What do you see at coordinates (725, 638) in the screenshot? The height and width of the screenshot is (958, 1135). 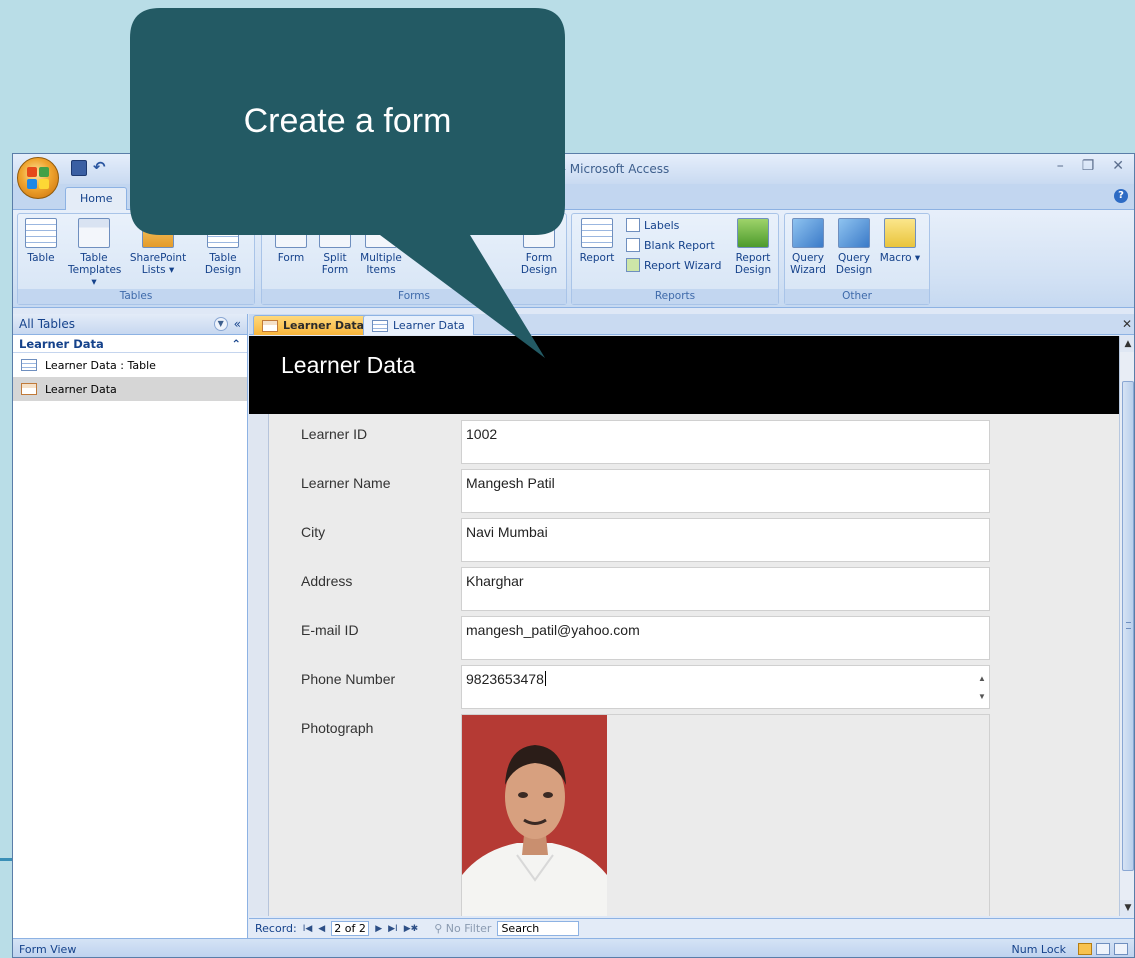 I see `field-email-id: mangesh_patil@yahoo.com` at bounding box center [725, 638].